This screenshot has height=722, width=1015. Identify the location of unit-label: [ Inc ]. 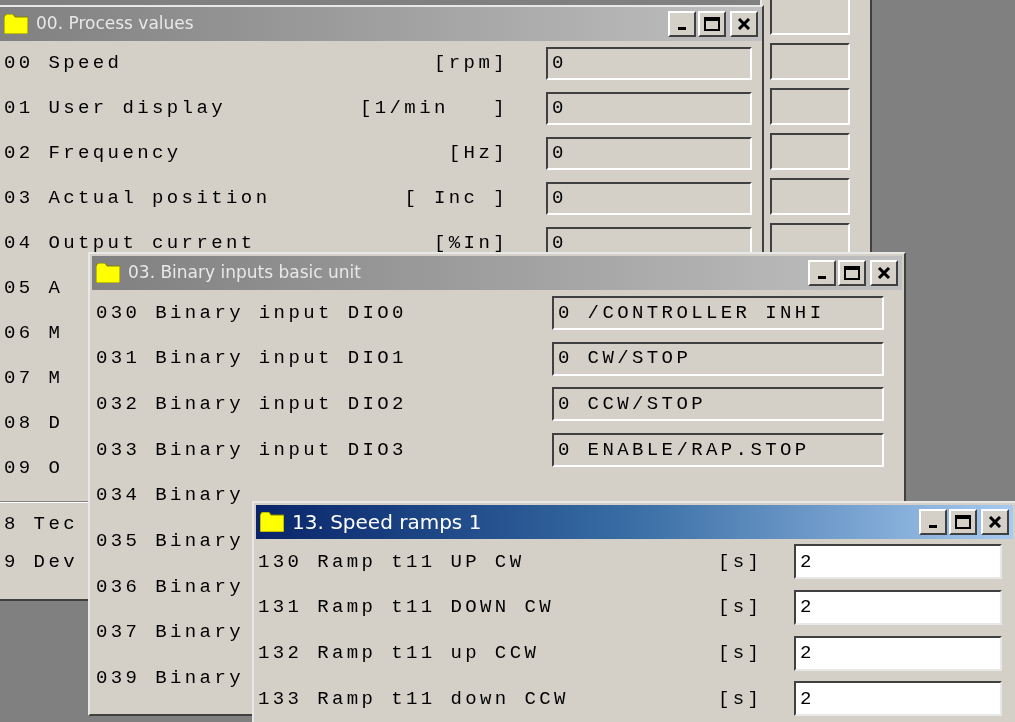
(455, 199).